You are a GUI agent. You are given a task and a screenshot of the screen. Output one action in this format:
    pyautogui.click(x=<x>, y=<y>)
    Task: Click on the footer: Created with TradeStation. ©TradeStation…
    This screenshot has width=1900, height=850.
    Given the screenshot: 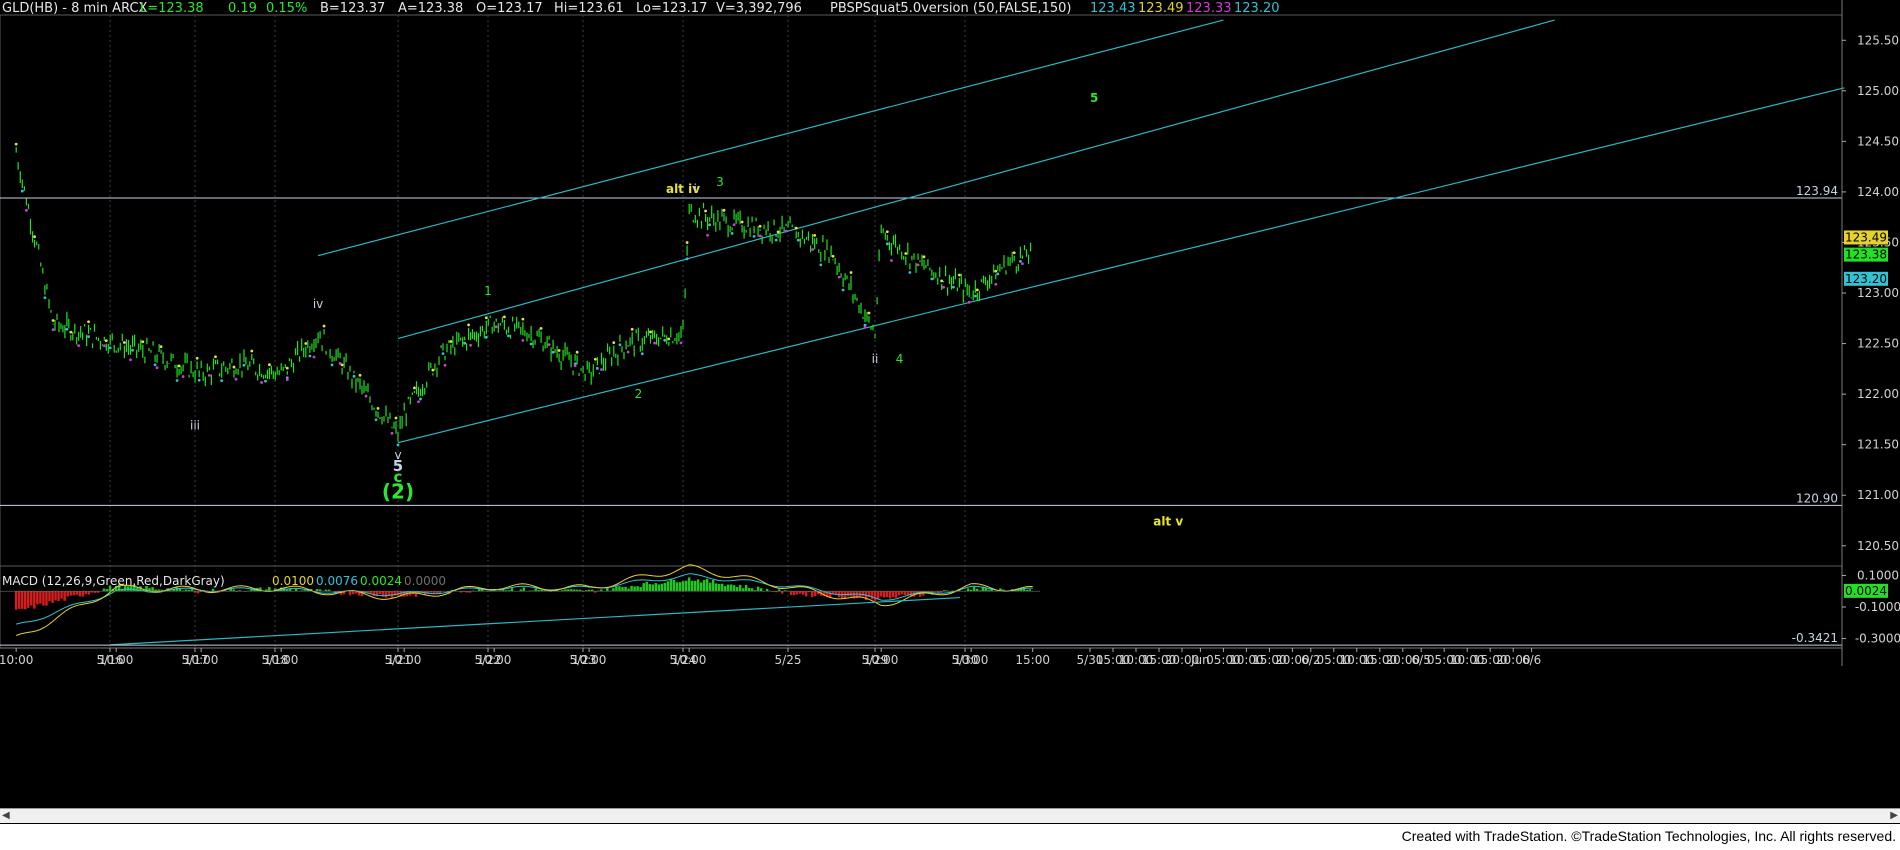 What is the action you would take?
    pyautogui.click(x=950, y=837)
    